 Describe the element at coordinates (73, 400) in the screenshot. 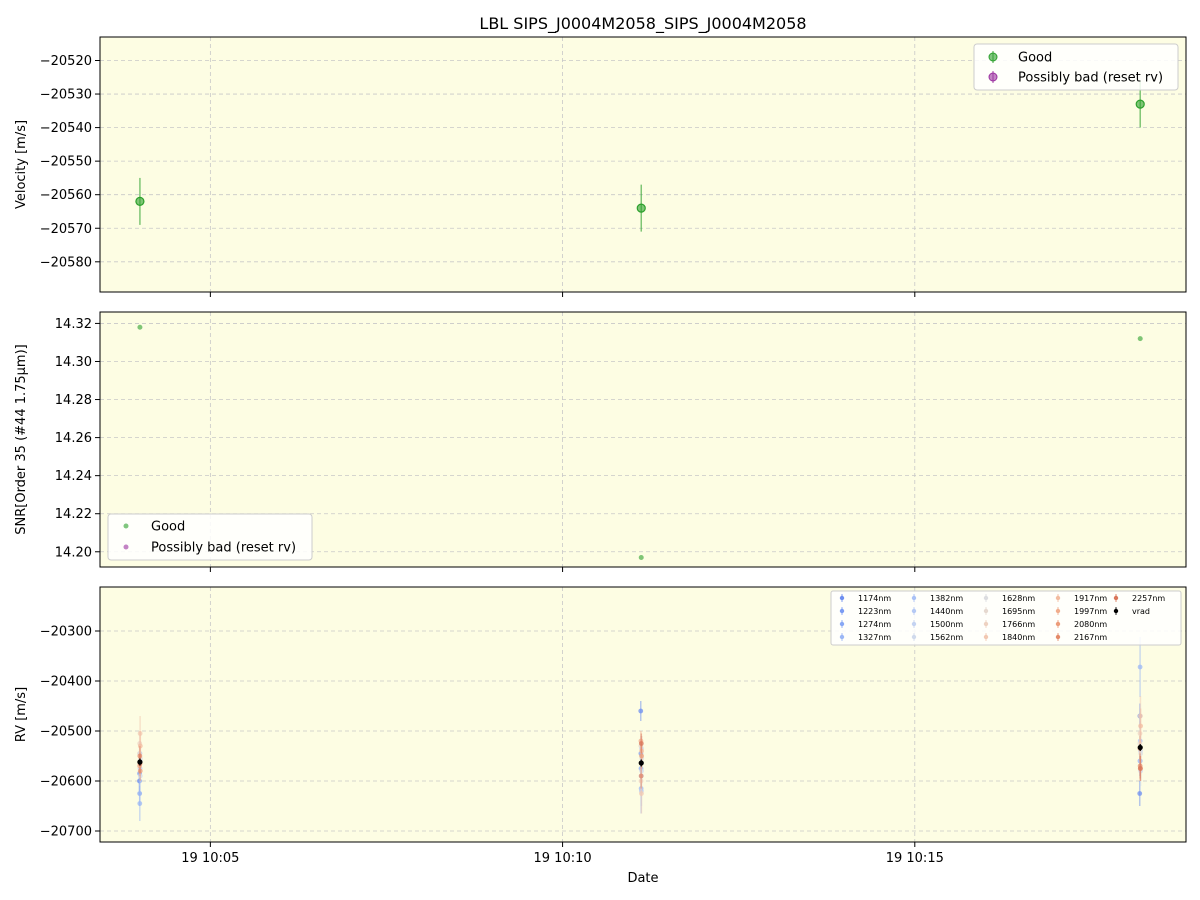

I see `y-tick-label: 14.28` at that location.